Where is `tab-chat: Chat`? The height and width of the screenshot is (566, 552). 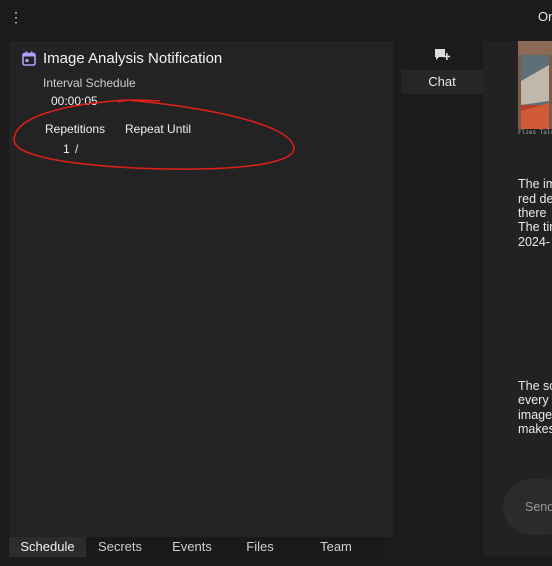
tab-chat: Chat is located at coordinates (442, 82).